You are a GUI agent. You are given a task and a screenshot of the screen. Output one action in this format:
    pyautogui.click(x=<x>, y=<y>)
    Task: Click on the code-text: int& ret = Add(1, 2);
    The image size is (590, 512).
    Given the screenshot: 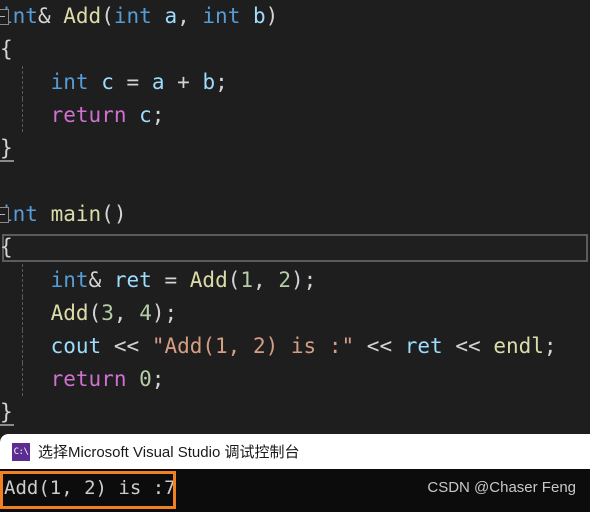 What is the action you would take?
    pyautogui.click(x=183, y=280)
    